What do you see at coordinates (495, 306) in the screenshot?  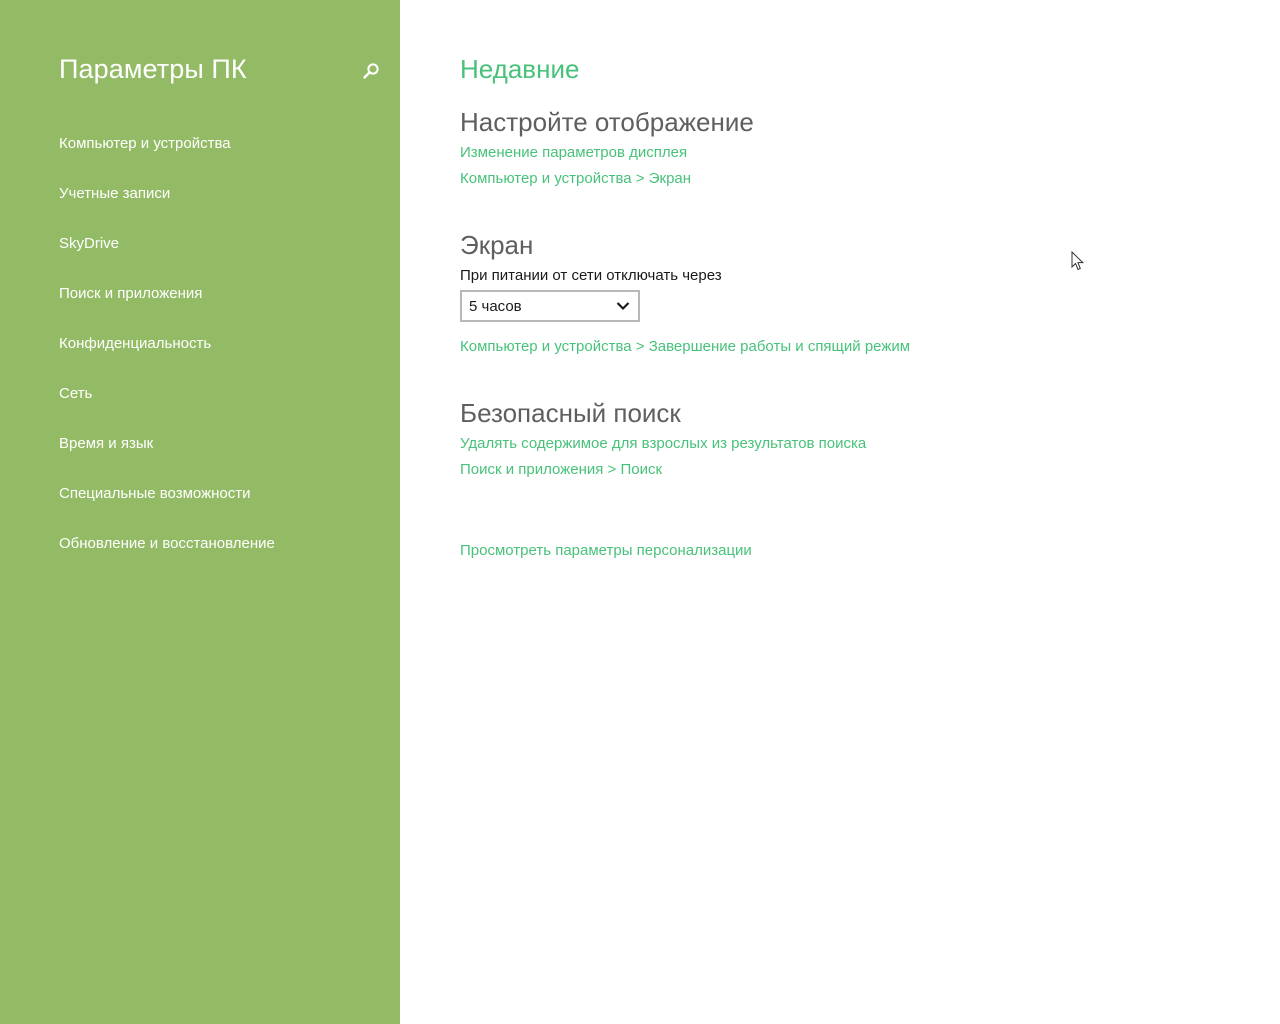 I see `screen-timeout-value: 5 часов` at bounding box center [495, 306].